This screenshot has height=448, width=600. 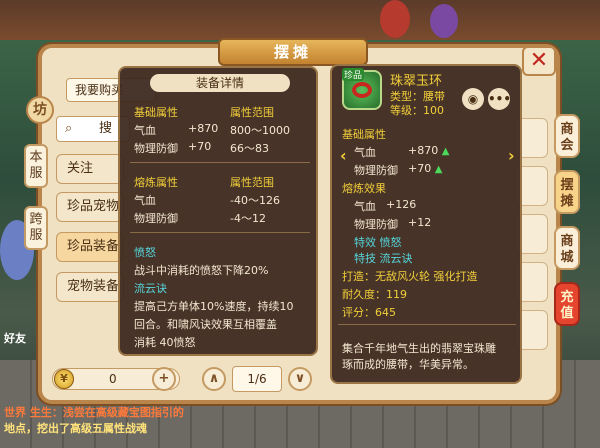 I want to click on category-follow: 关注, so click(x=90, y=169).